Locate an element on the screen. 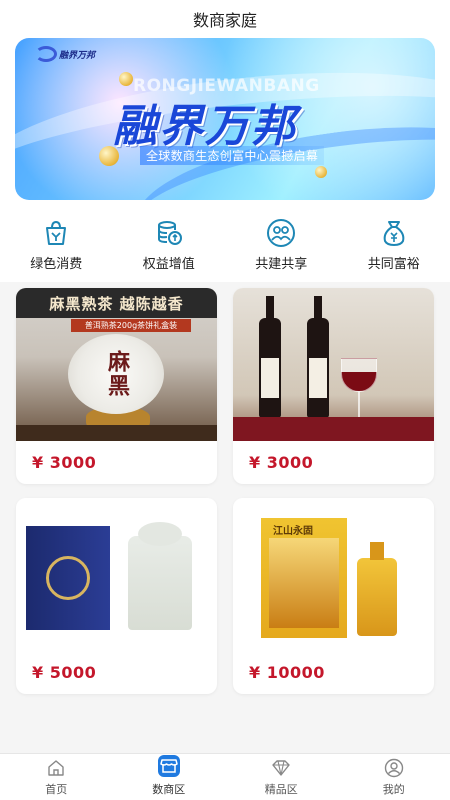 This screenshot has width=450, height=800. product-ribbon: 普洱熟茶200g茶饼礼盒装 is located at coordinates (131, 325).